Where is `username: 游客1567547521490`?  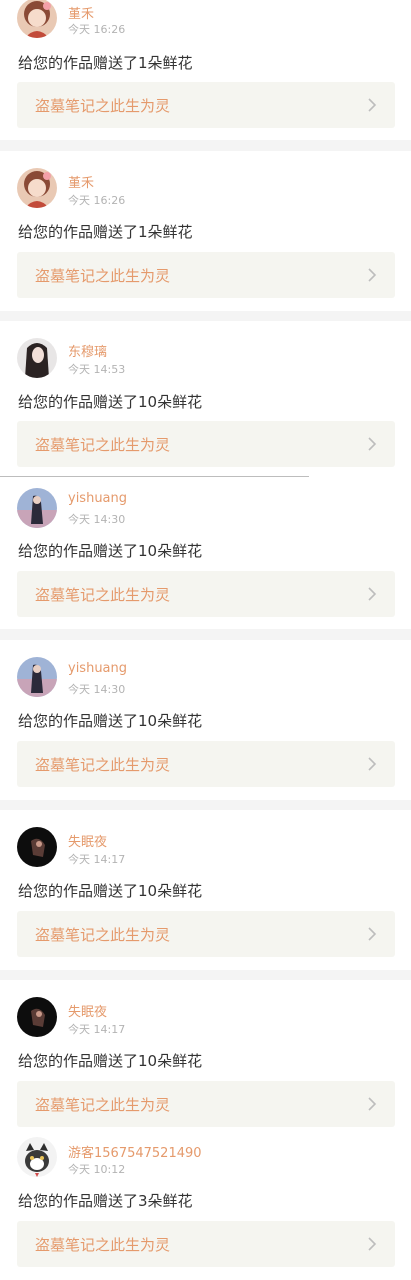 username: 游客1567547521490 is located at coordinates (135, 1151).